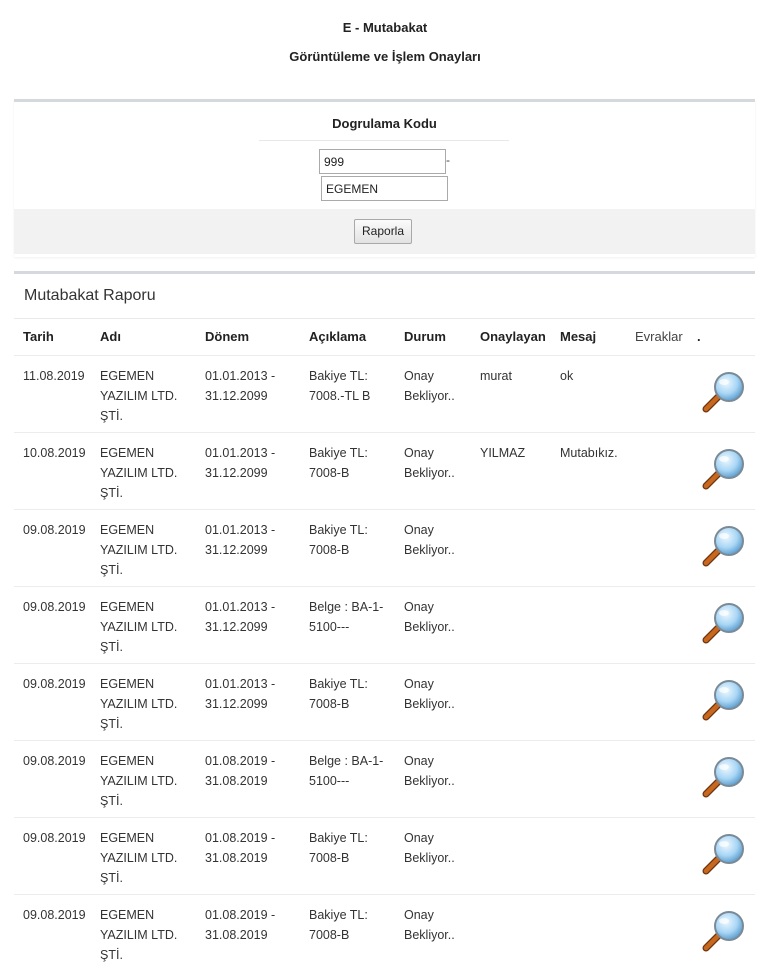 The width and height of the screenshot is (770, 974). I want to click on column-header-documents: Evraklar, so click(659, 336).